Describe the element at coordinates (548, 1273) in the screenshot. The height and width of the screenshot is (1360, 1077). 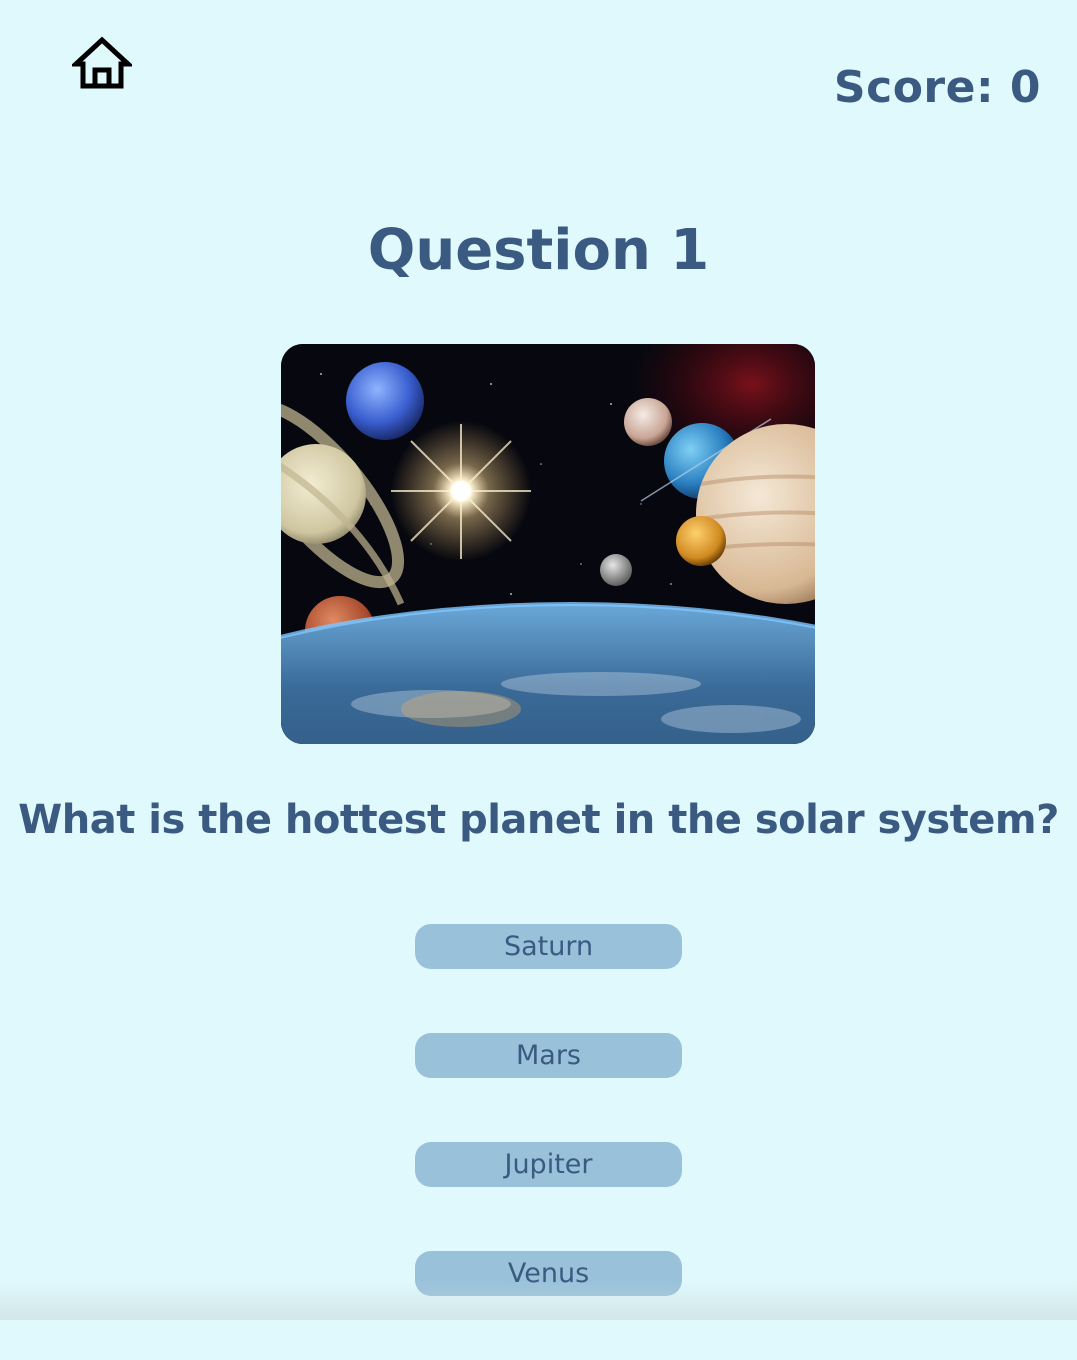
I see `answer-button-venus: Venus` at that location.